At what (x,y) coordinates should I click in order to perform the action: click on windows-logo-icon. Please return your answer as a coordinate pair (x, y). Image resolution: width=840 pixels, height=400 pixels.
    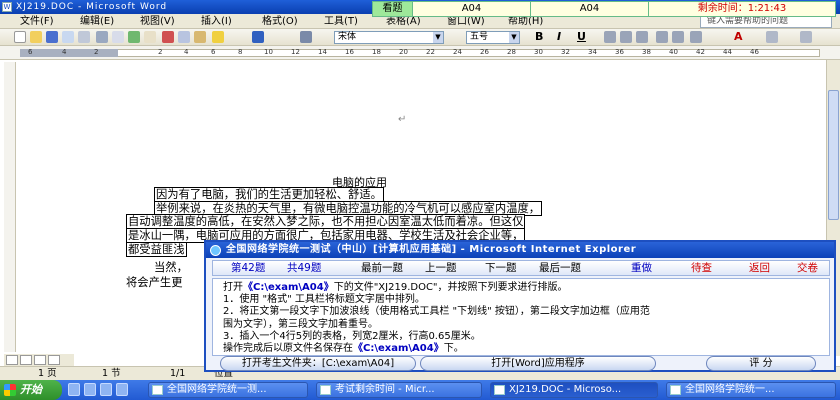
    Looking at the image, I should click on (10, 390).